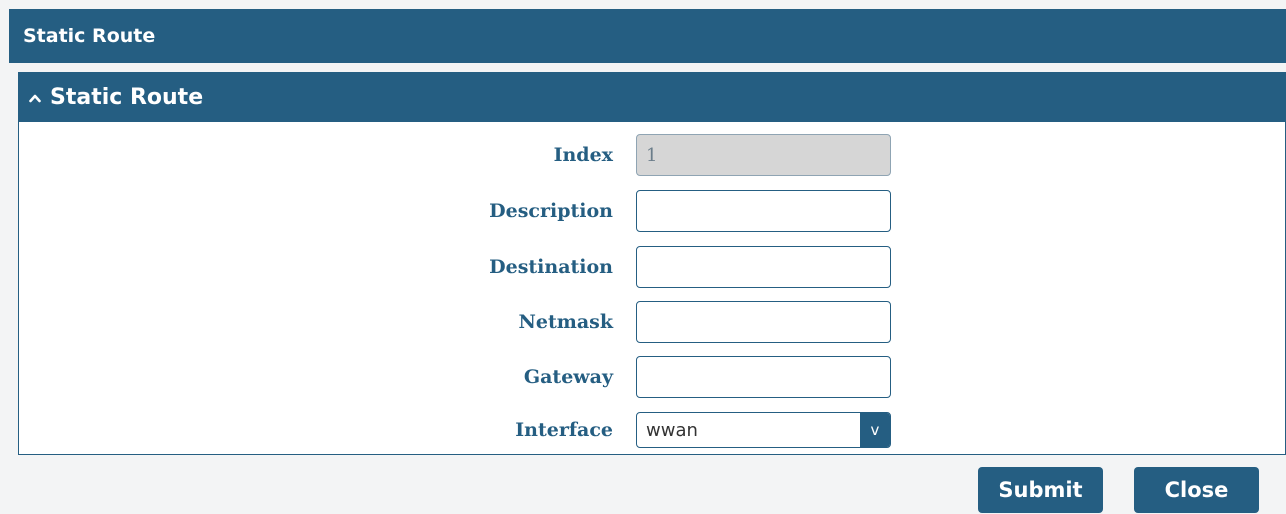 This screenshot has height=514, width=1286. I want to click on index-label: Index, so click(583, 155).